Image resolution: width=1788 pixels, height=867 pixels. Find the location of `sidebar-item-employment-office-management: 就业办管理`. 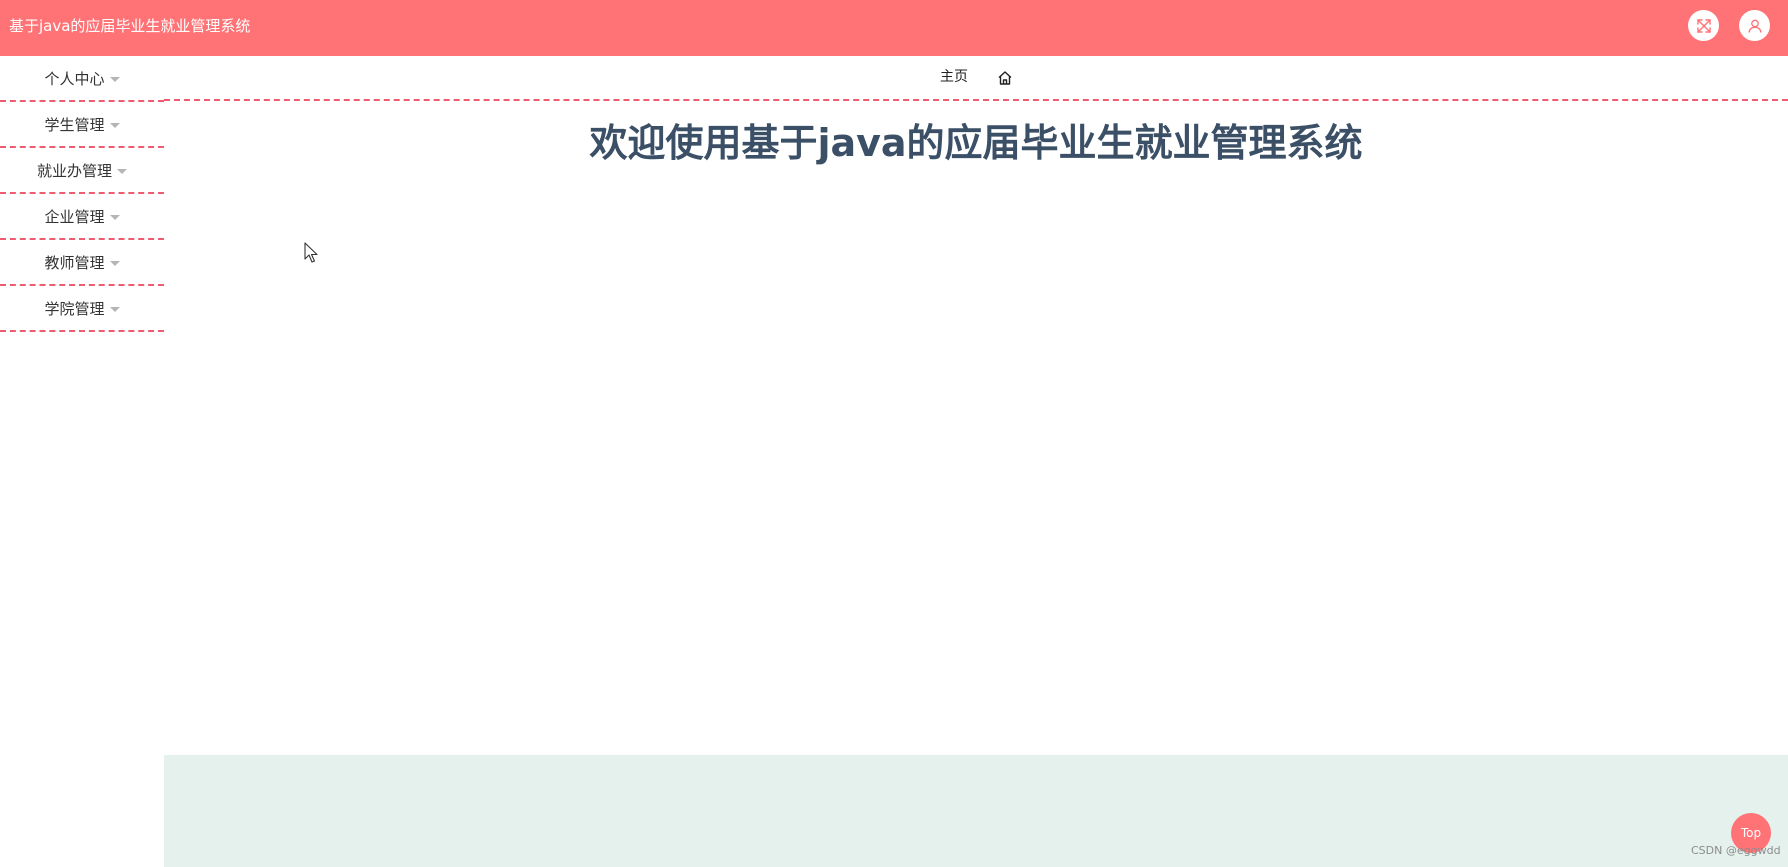

sidebar-item-employment-office-management: 就业办管理 is located at coordinates (82, 171).